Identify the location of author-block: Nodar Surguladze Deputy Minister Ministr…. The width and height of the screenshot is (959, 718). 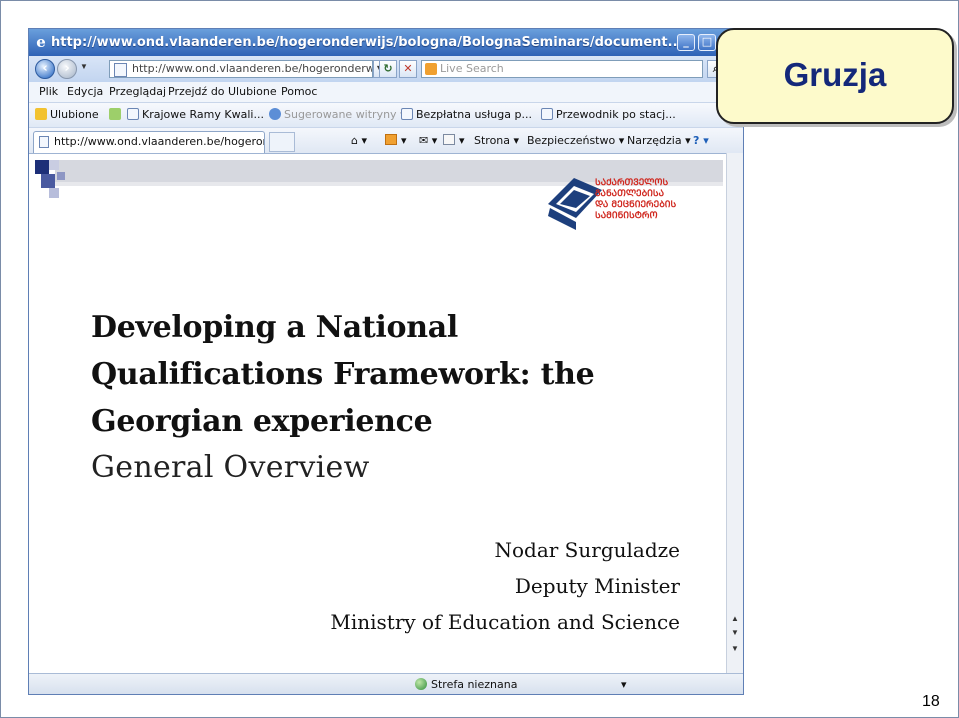
(505, 586).